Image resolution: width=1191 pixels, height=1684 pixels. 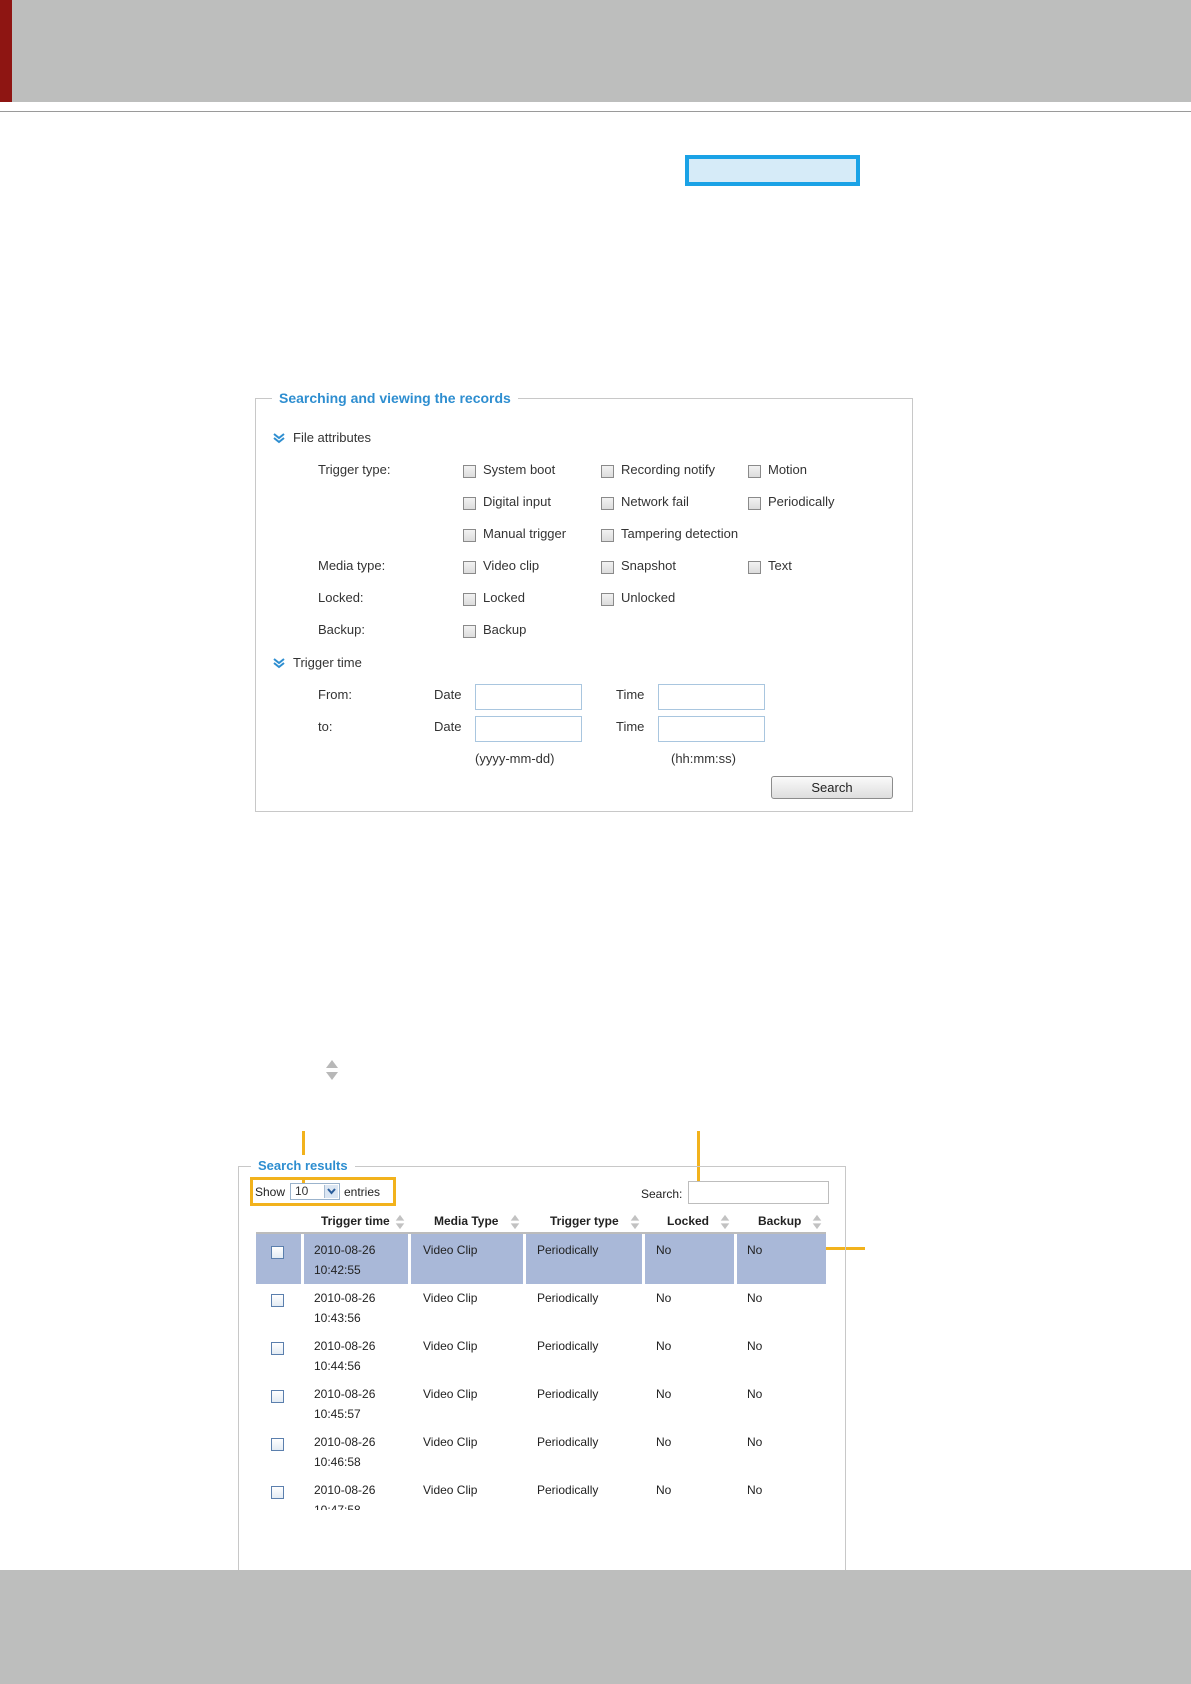 I want to click on cell-trigger-time: 10:47:58, so click(x=337, y=1506).